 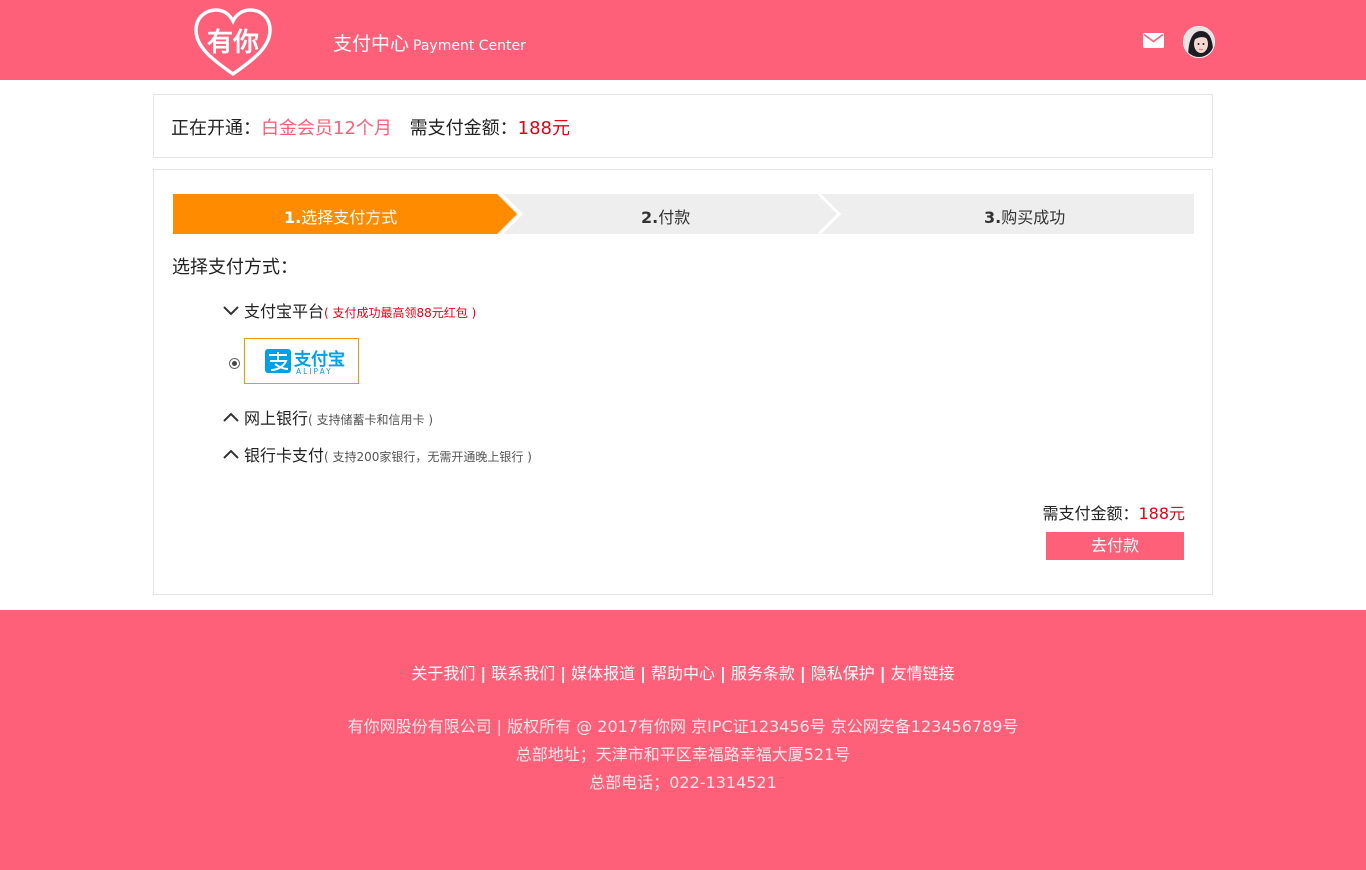 I want to click on avatar-image, so click(x=1199, y=42).